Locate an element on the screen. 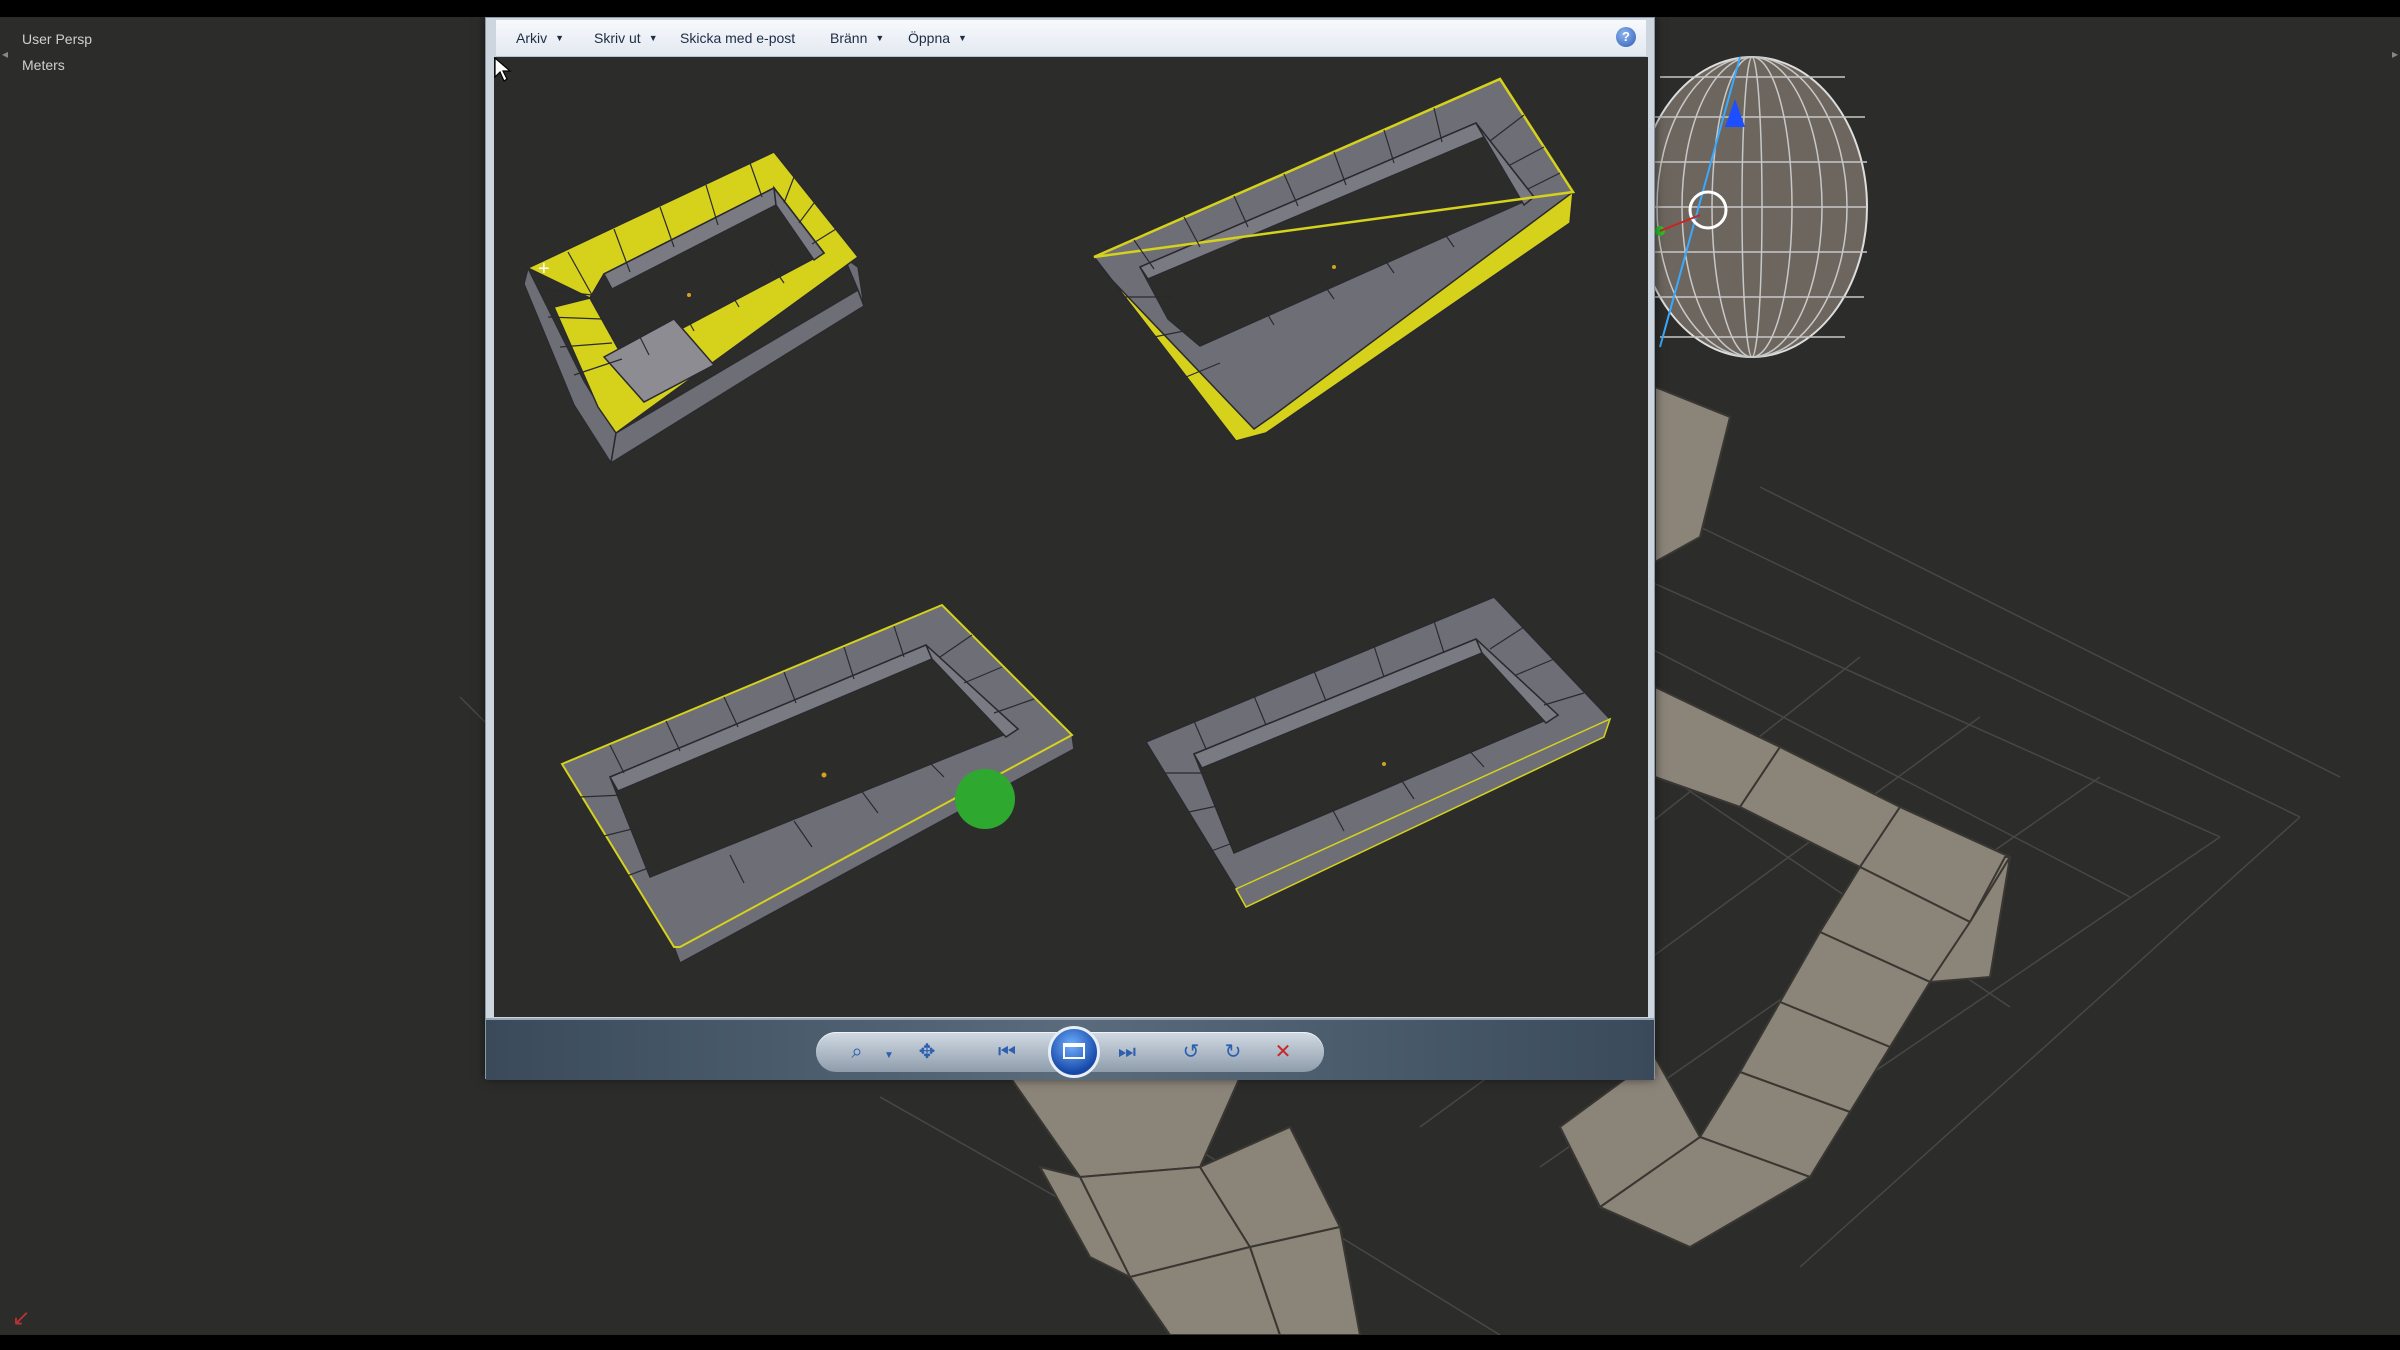  right-edge-arrow-icon: ▸ is located at coordinates (2394, 54).